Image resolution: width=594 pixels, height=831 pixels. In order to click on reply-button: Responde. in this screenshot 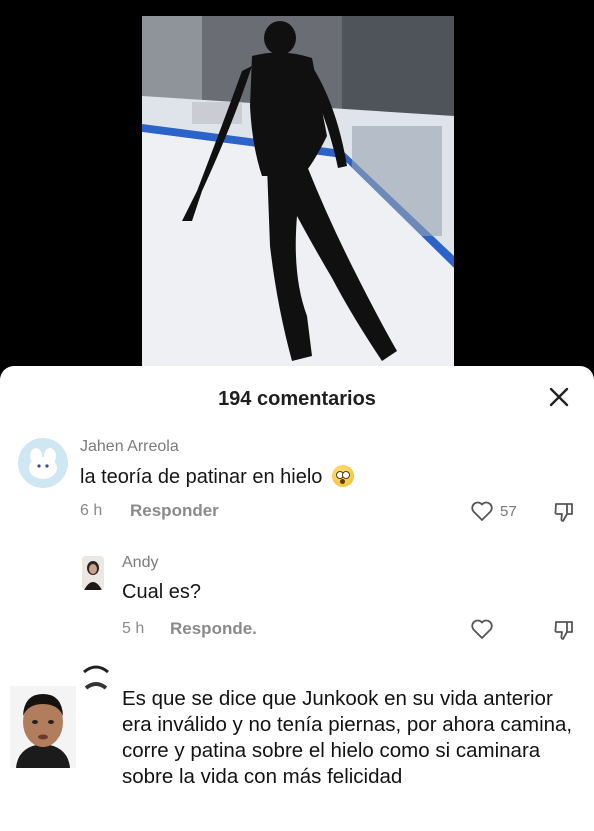, I will do `click(213, 629)`.